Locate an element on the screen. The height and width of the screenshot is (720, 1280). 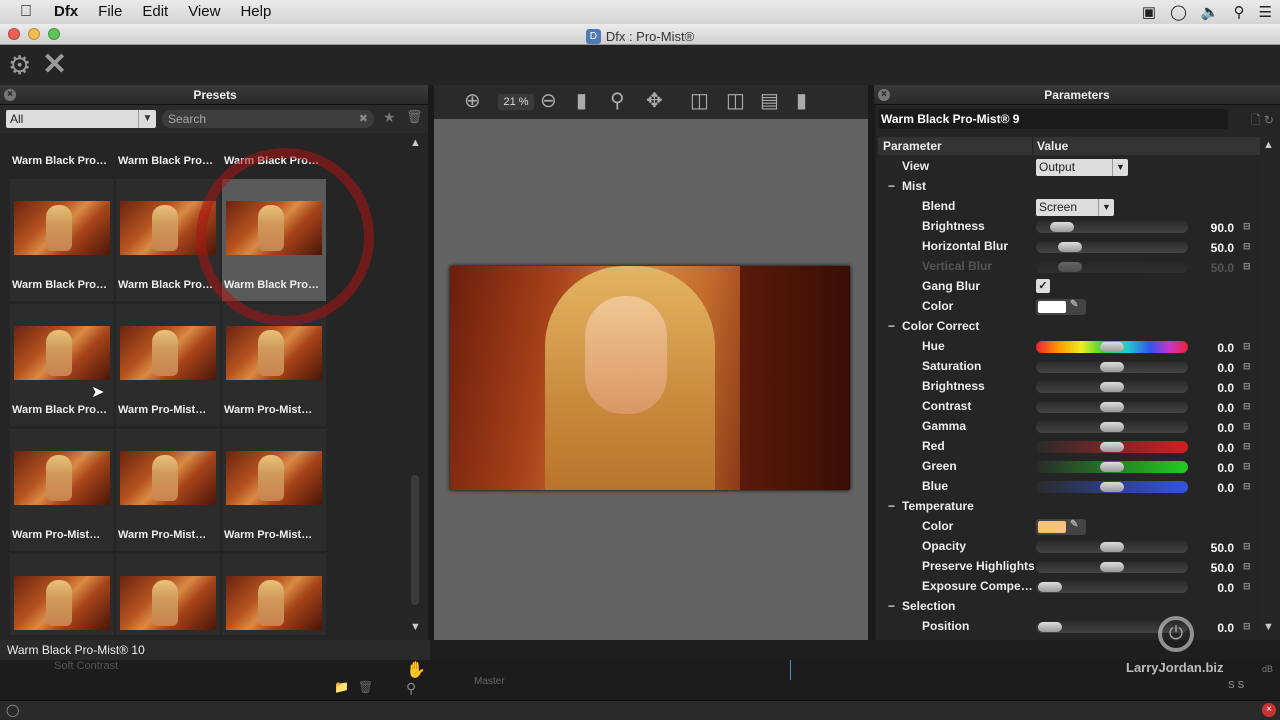
preserve-highlights-slider is located at coordinates (1112, 567).